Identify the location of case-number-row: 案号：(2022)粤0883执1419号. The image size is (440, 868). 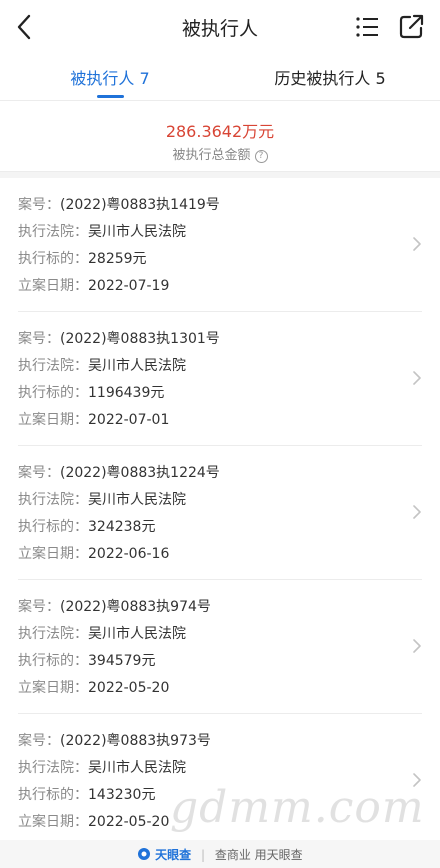
(119, 204).